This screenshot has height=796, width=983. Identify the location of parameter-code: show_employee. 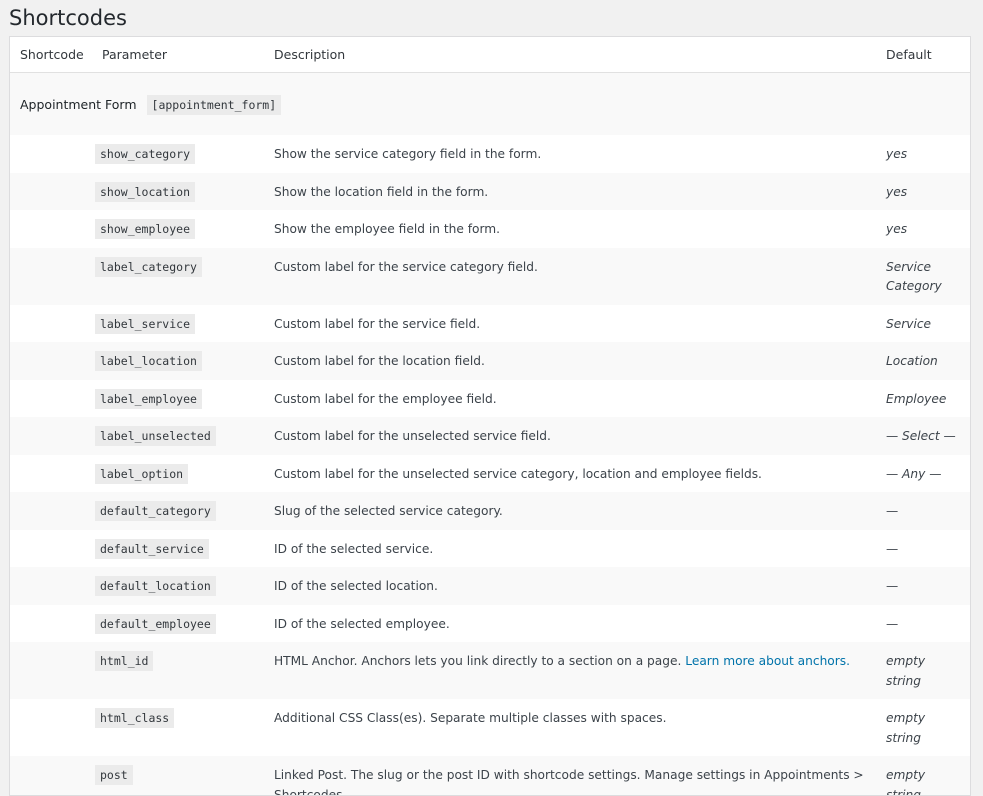
(145, 229).